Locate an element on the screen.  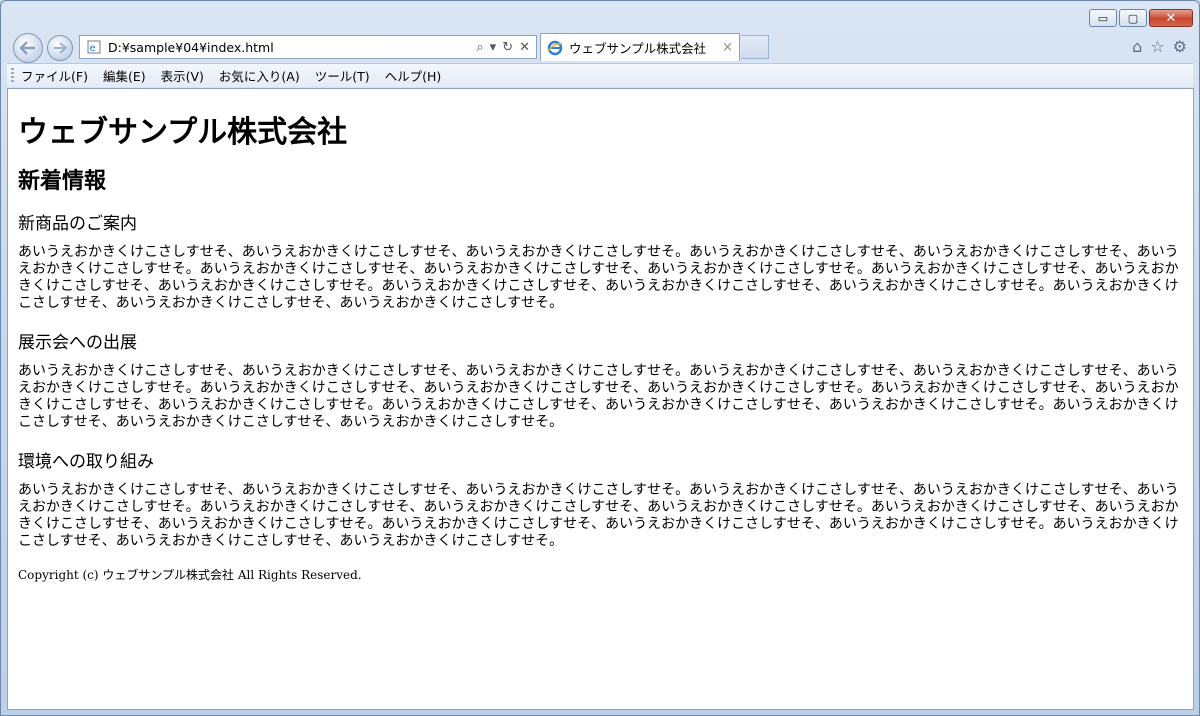
menu-edit: 編集(E) is located at coordinates (124, 75).